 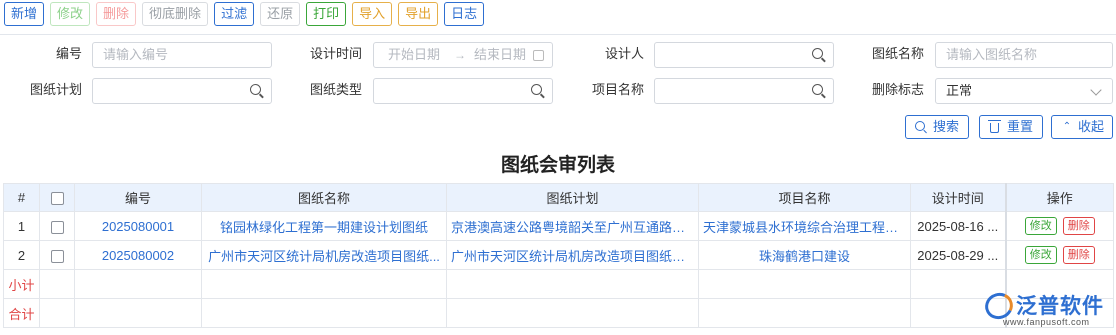 I want to click on project-name-input, so click(x=744, y=91).